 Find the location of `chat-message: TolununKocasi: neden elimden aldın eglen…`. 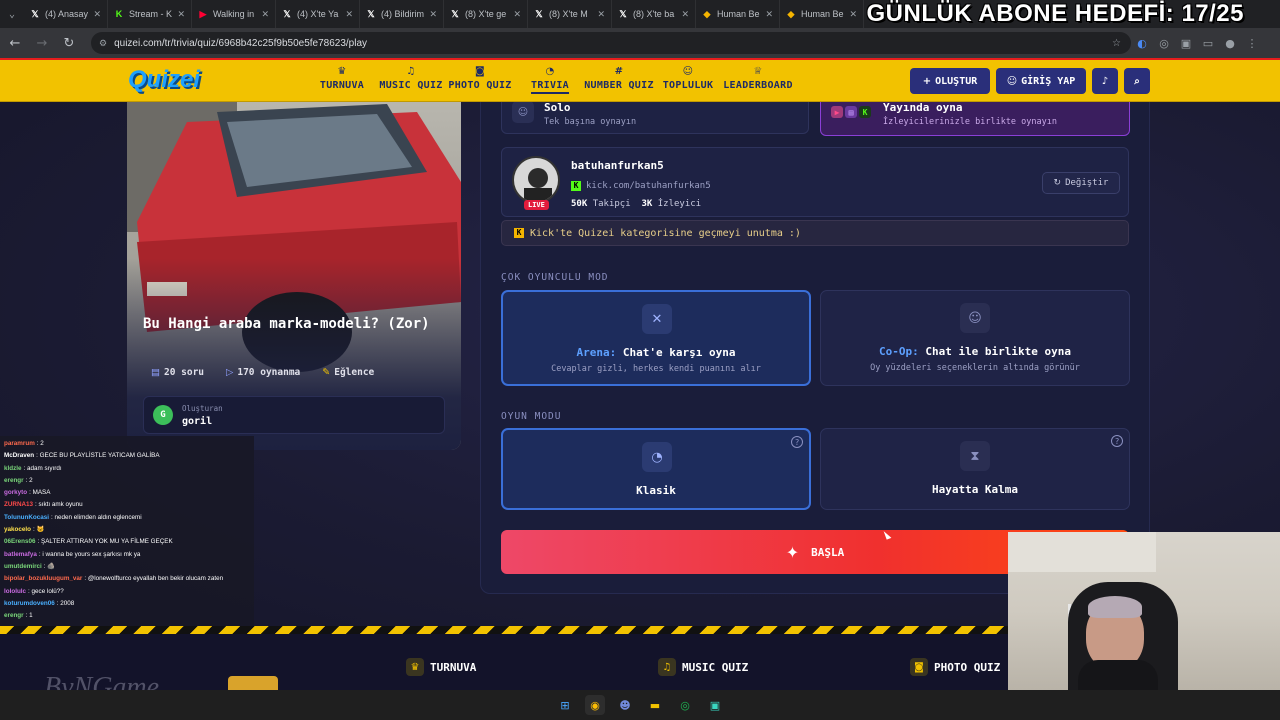

chat-message: TolununKocasi: neden elimden aldın eglen… is located at coordinates (127, 518).